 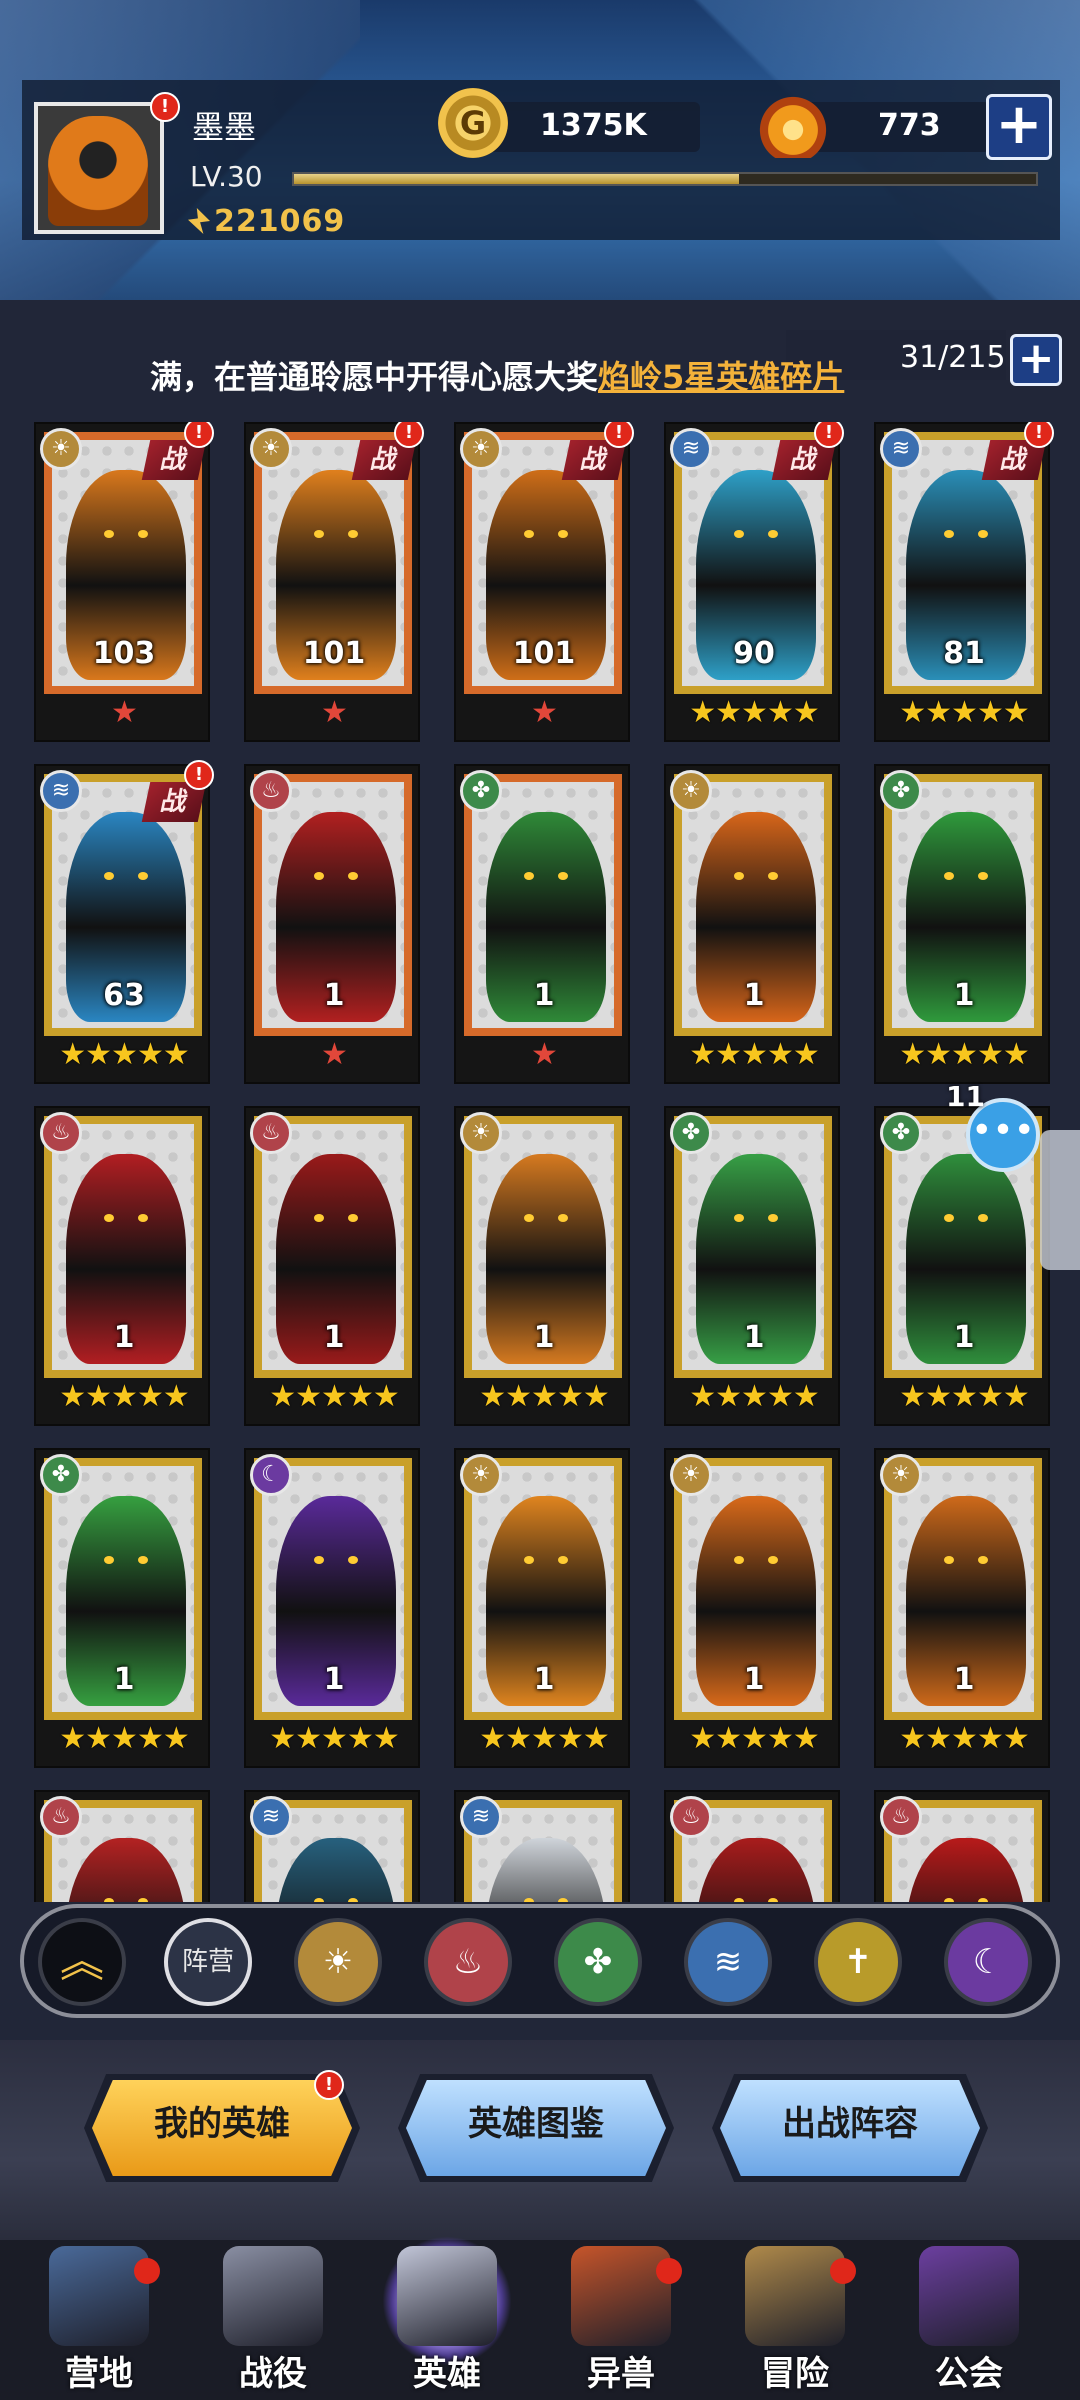 I want to click on add-gems-button: +, so click(x=1019, y=127).